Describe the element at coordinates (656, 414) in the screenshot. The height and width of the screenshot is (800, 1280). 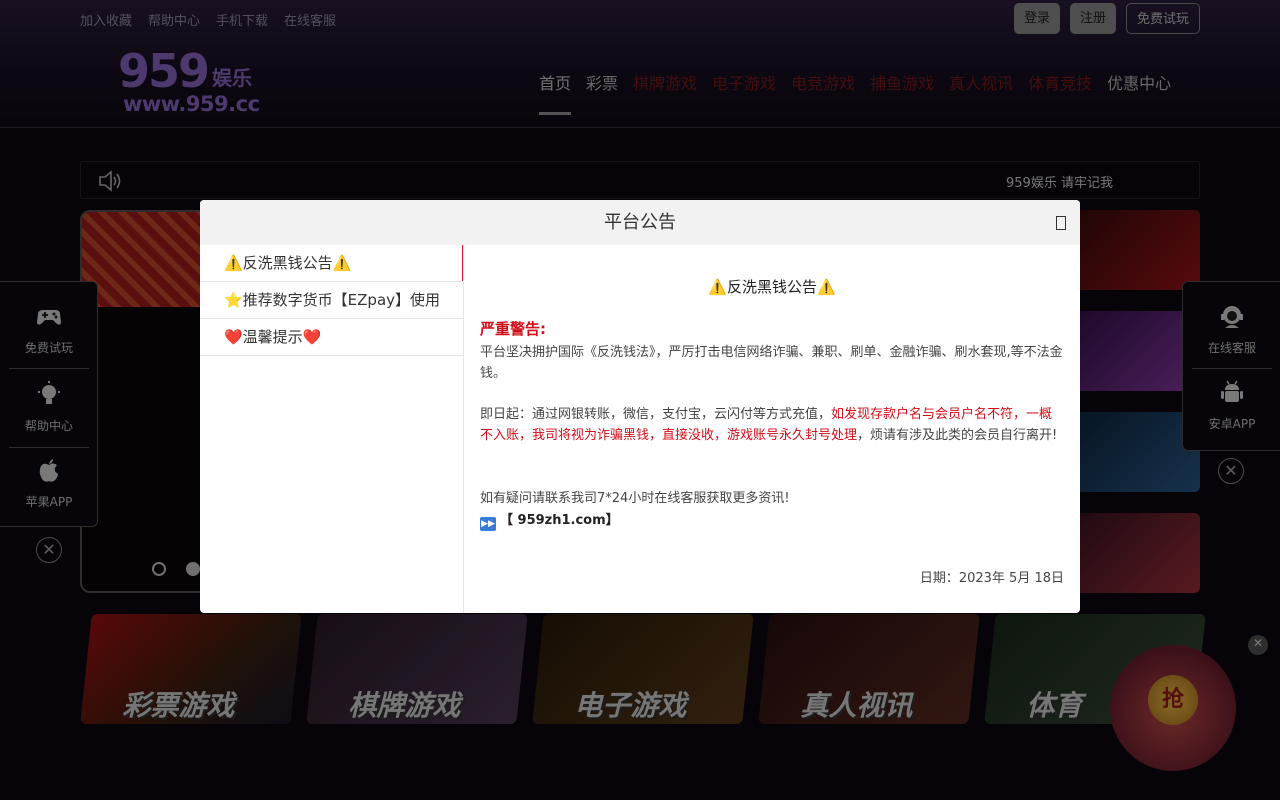
I see `paragraph-2-a: 即日起：通过网银转账，微信，支付宝，云闪付等方式充值，` at that location.